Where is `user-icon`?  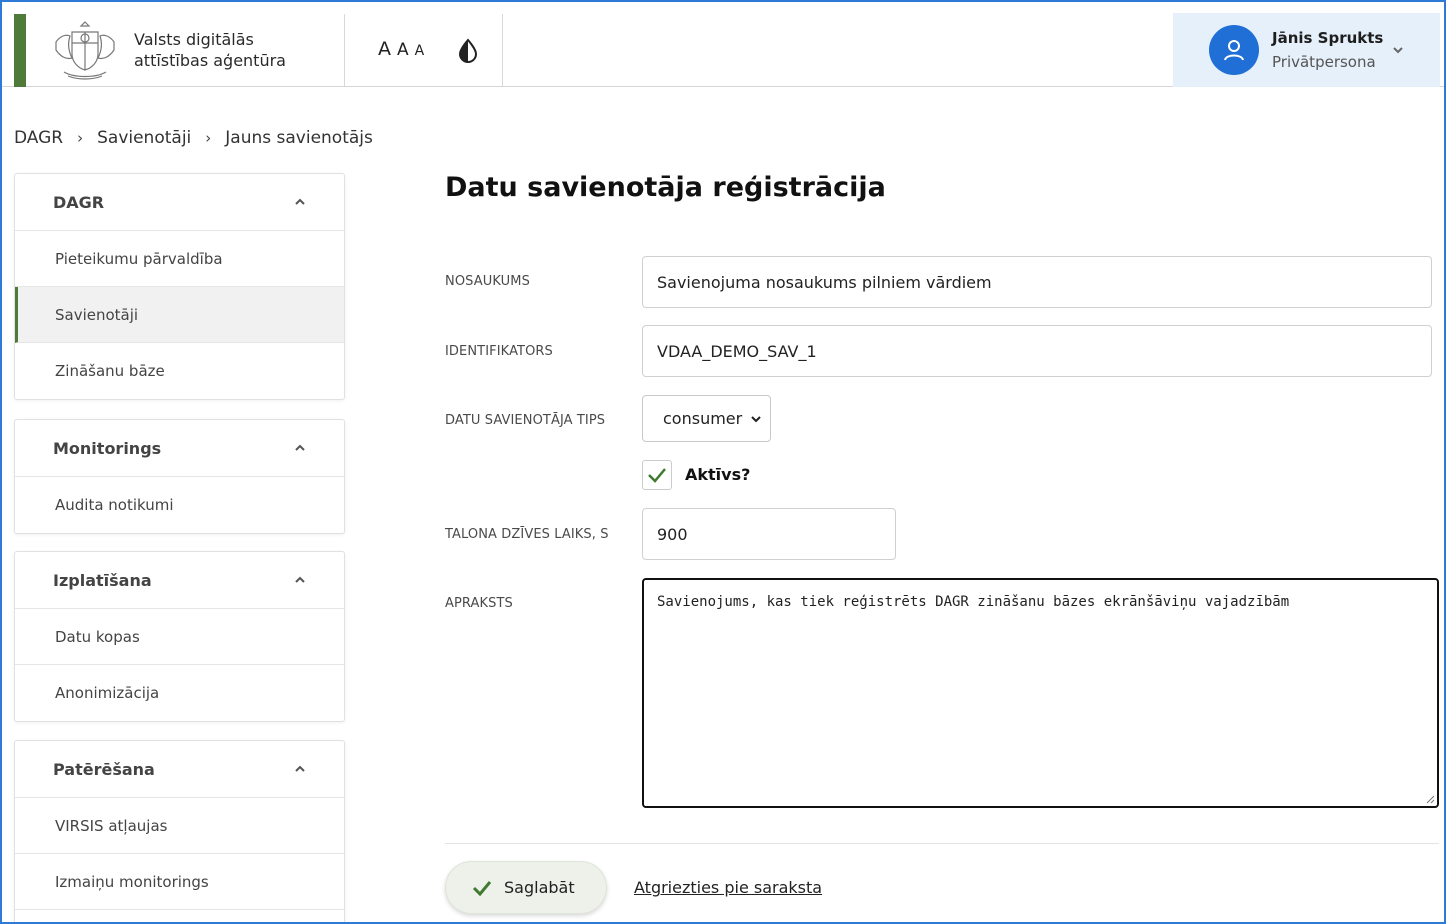 user-icon is located at coordinates (1234, 50).